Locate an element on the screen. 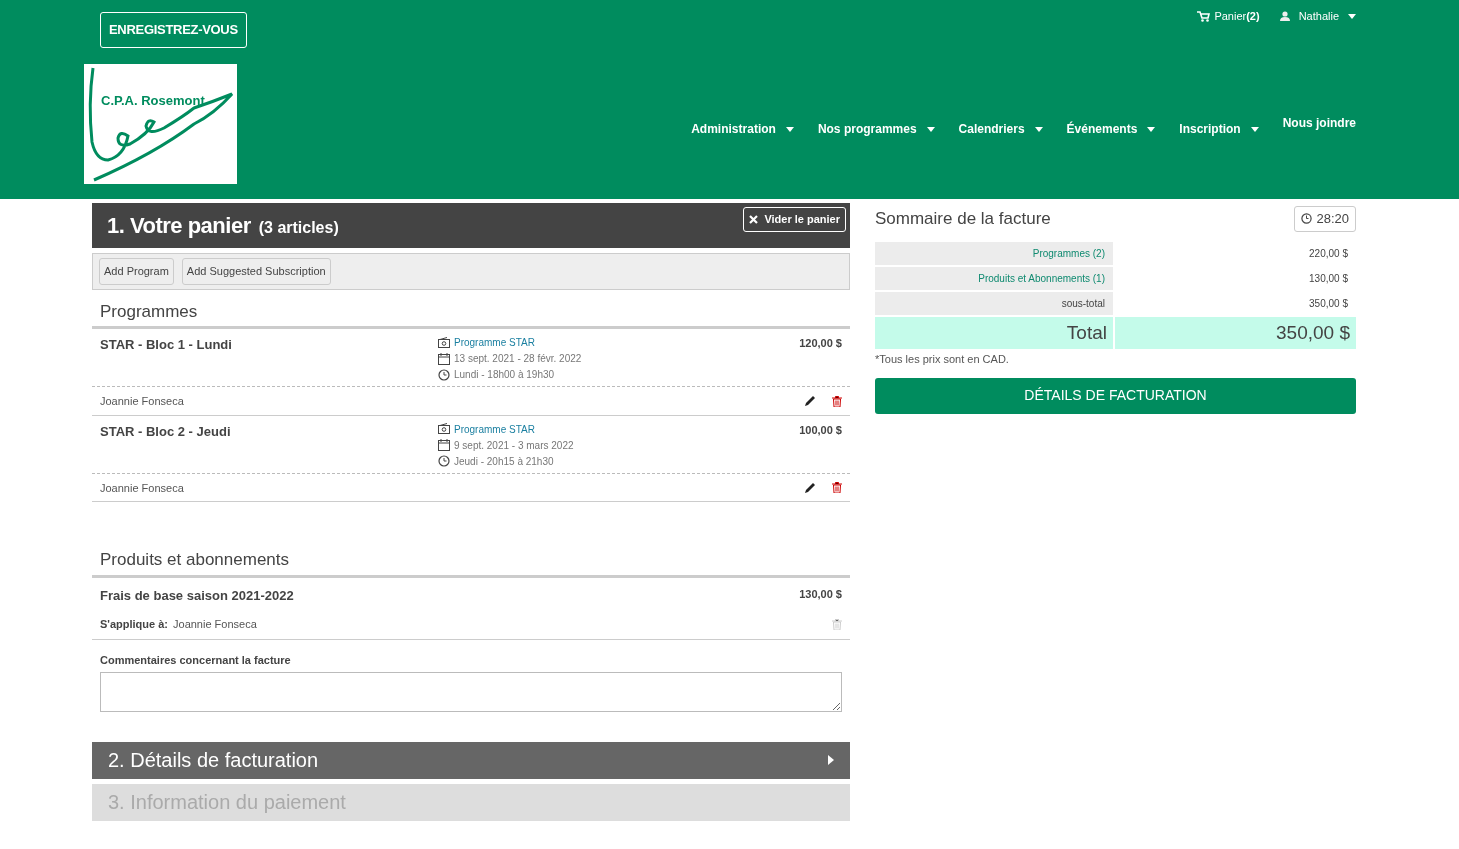 The width and height of the screenshot is (1459, 849). user-menu: Nathalie is located at coordinates (1317, 16).